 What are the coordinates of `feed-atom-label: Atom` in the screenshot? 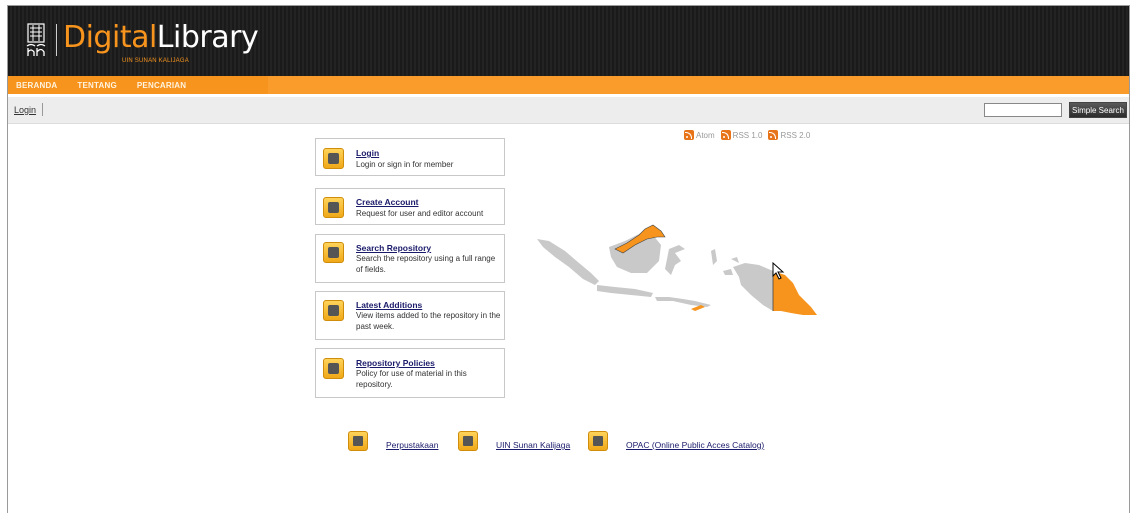 It's located at (705, 135).